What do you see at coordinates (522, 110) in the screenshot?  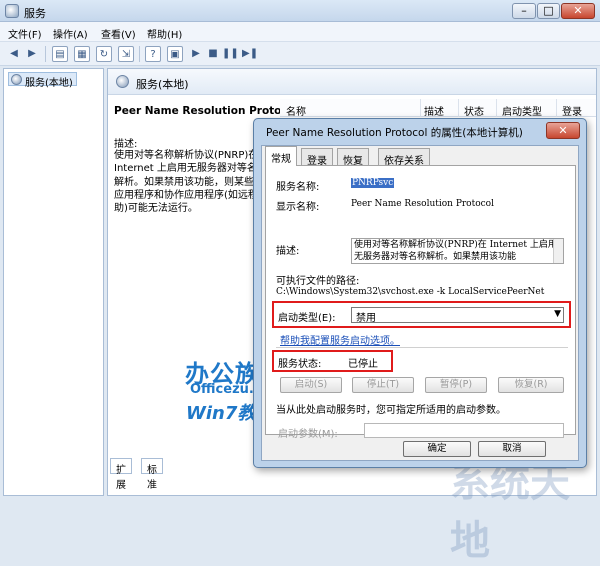 I see `column-startup-type: 启动类型` at bounding box center [522, 110].